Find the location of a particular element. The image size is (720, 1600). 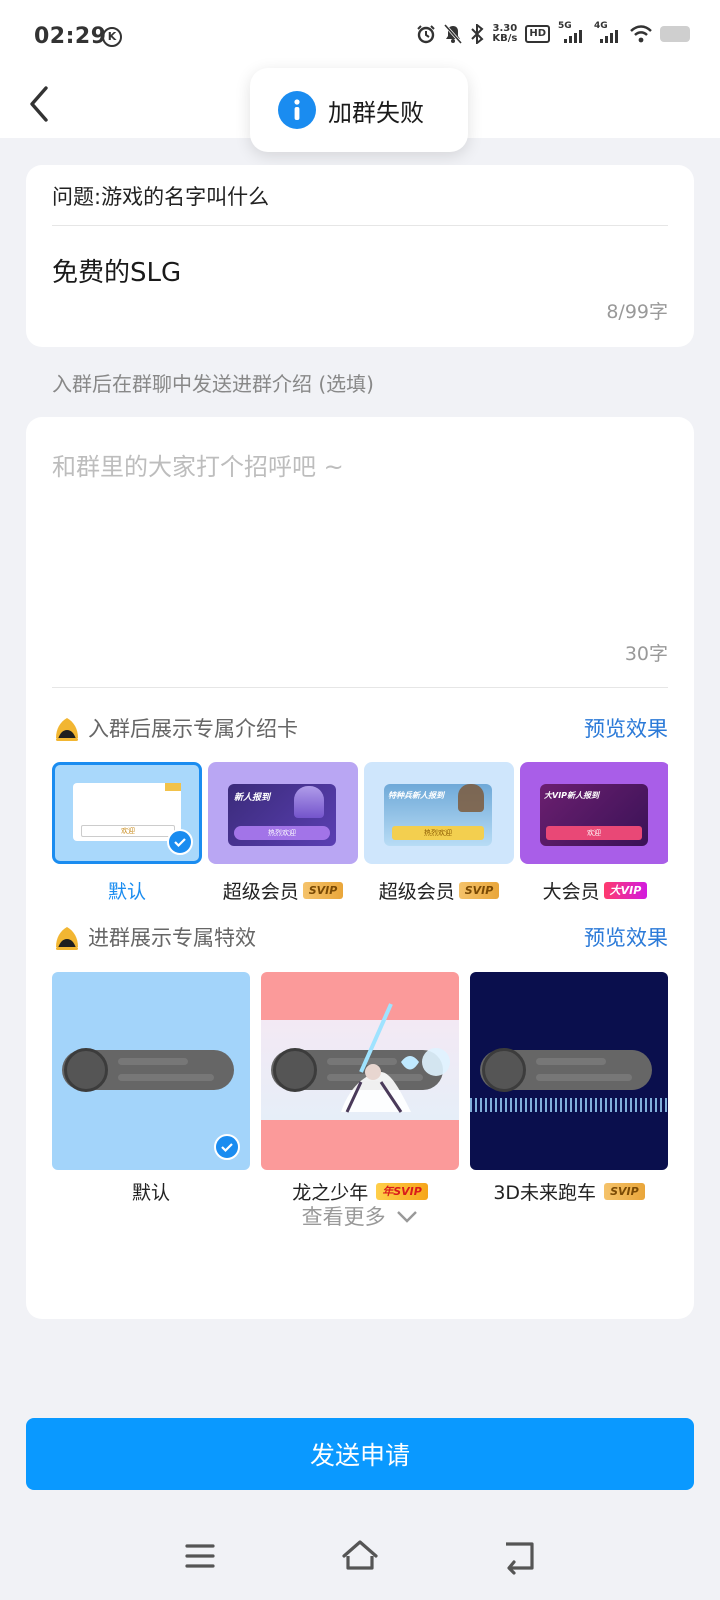

chevron-down-icon is located at coordinates (407, 1217).